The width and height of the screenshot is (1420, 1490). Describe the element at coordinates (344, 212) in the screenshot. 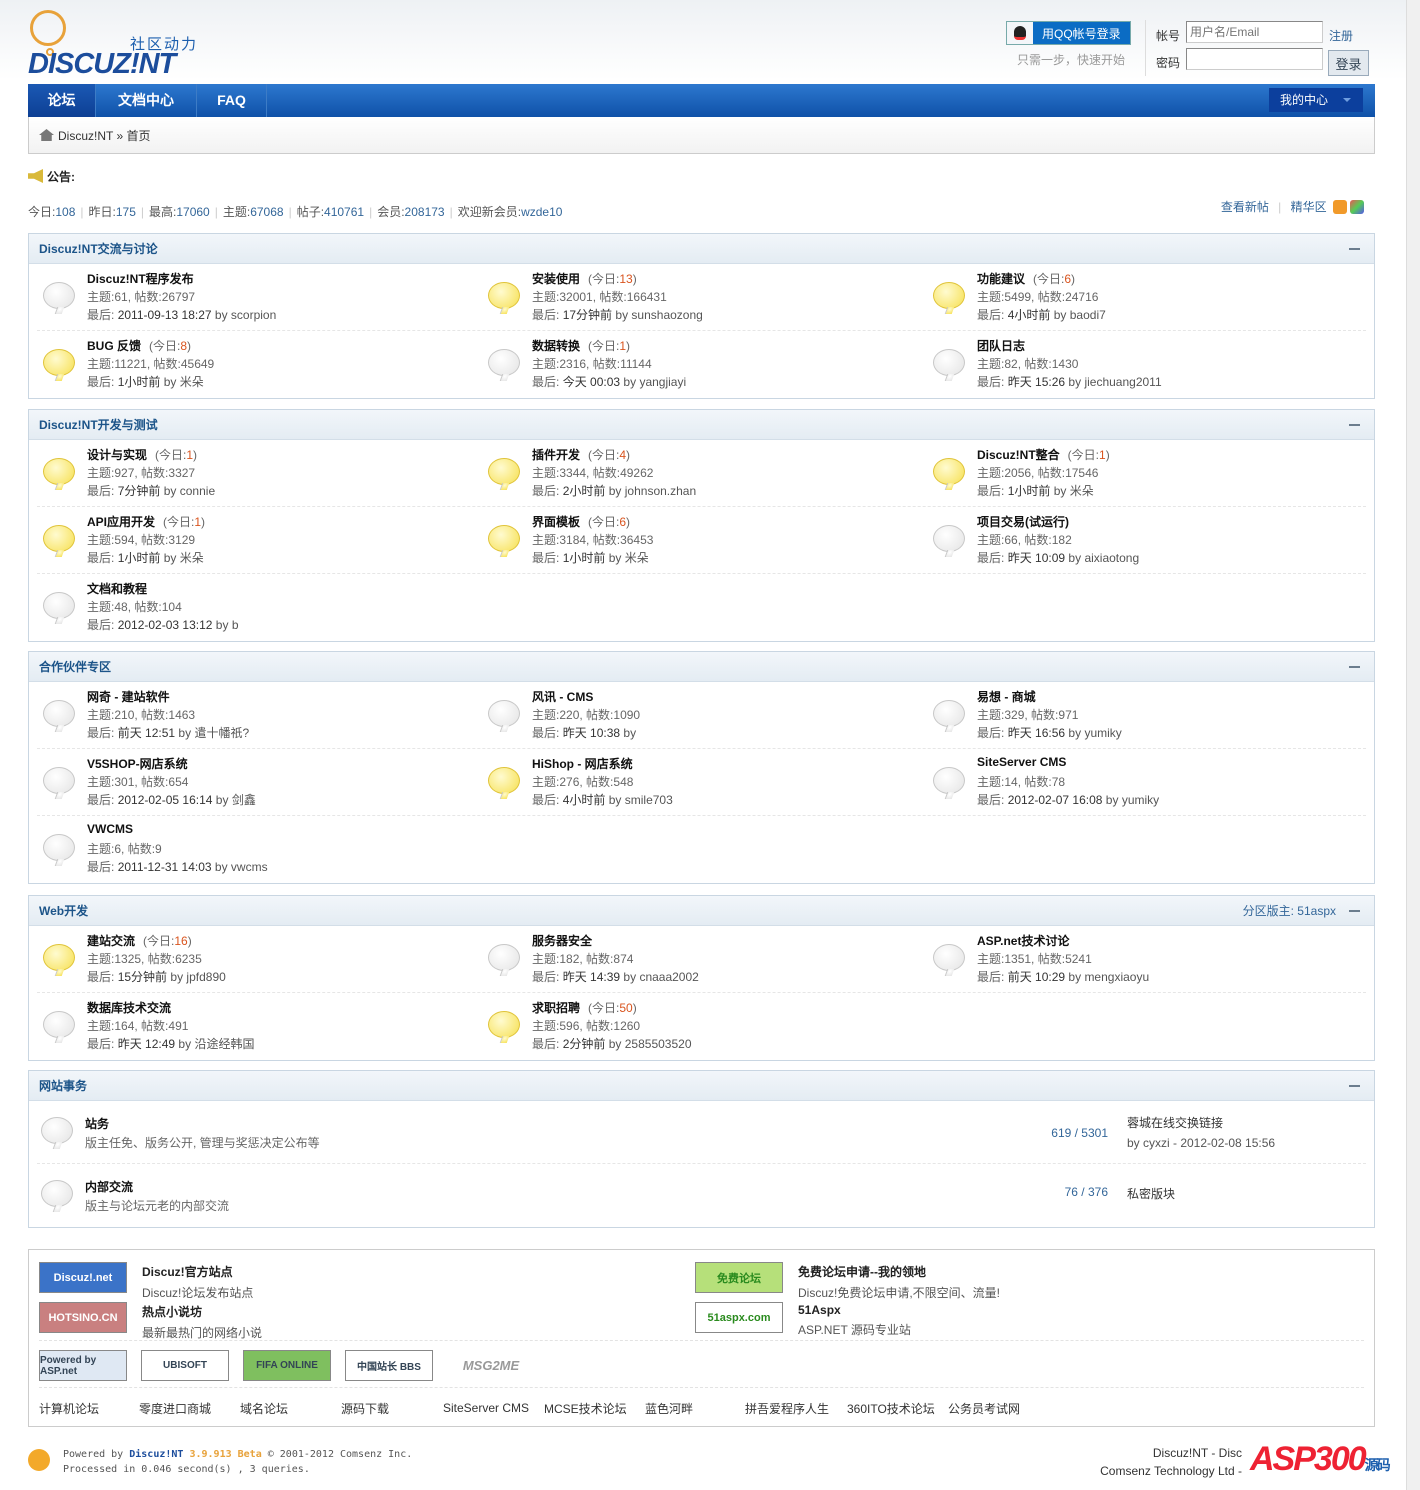

I see `stat-value: 410761` at that location.